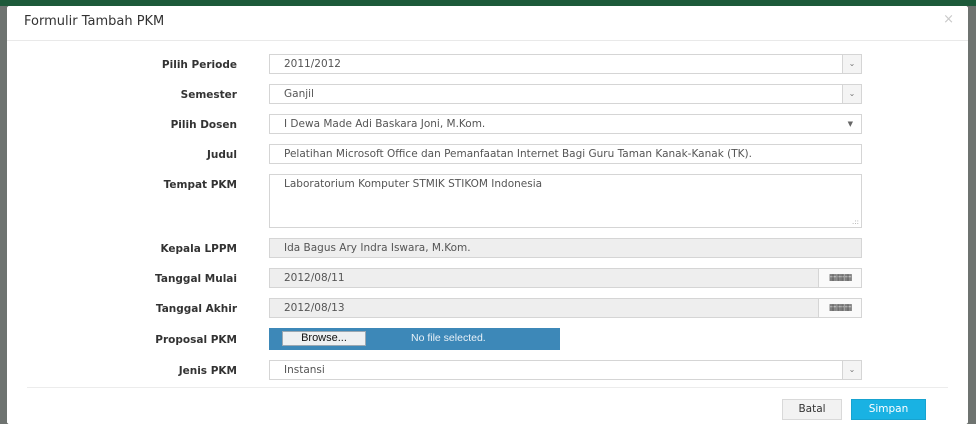  I want to click on jenis-label: Jenis PKM, so click(207, 371).